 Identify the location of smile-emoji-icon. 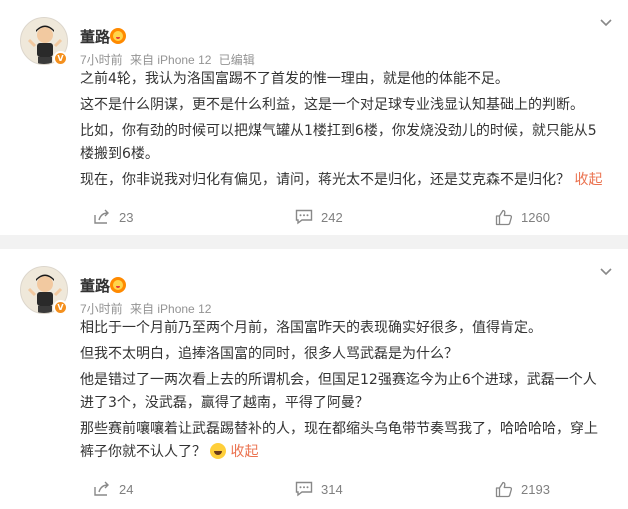
(218, 451).